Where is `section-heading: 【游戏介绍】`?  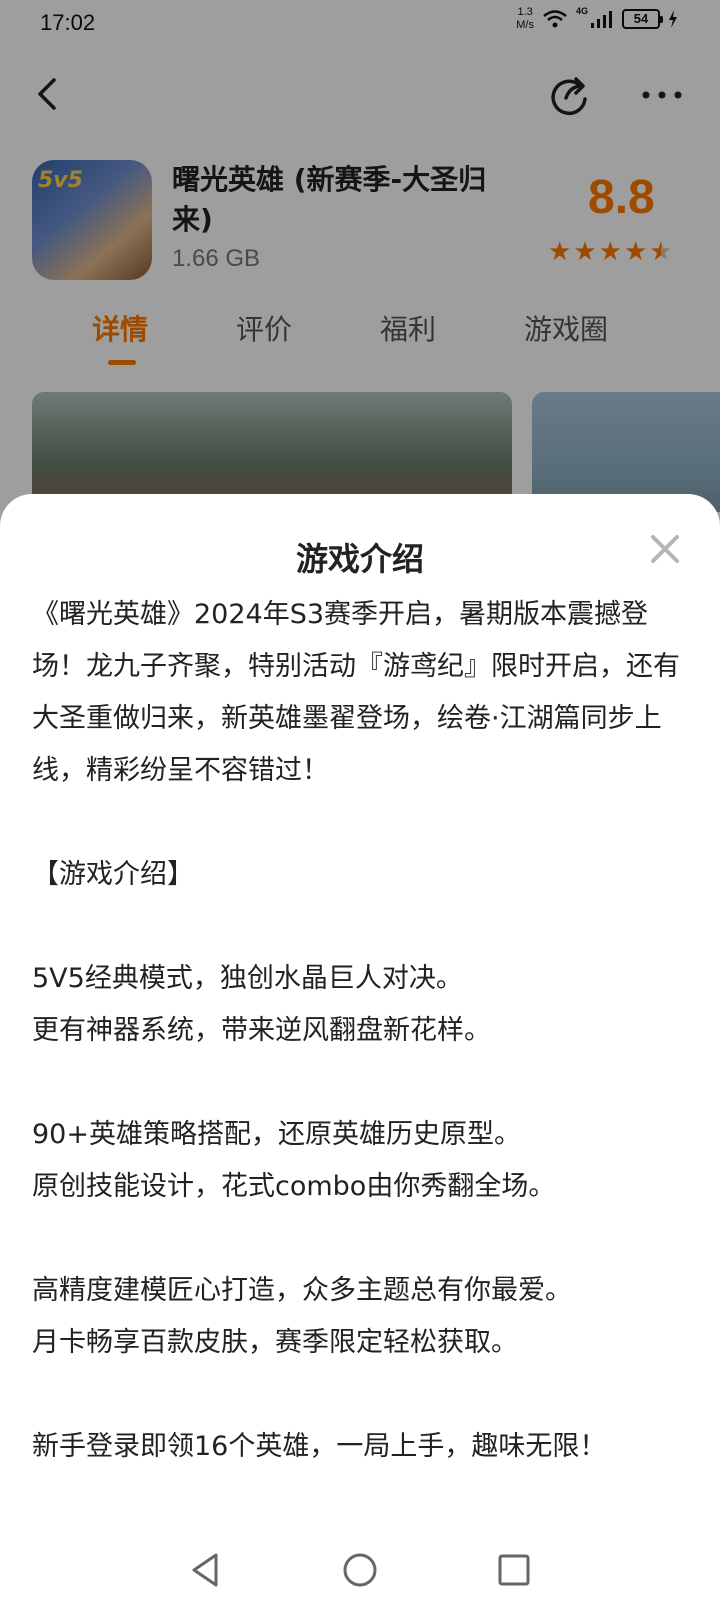
section-heading: 【游戏介绍】 is located at coordinates (113, 874).